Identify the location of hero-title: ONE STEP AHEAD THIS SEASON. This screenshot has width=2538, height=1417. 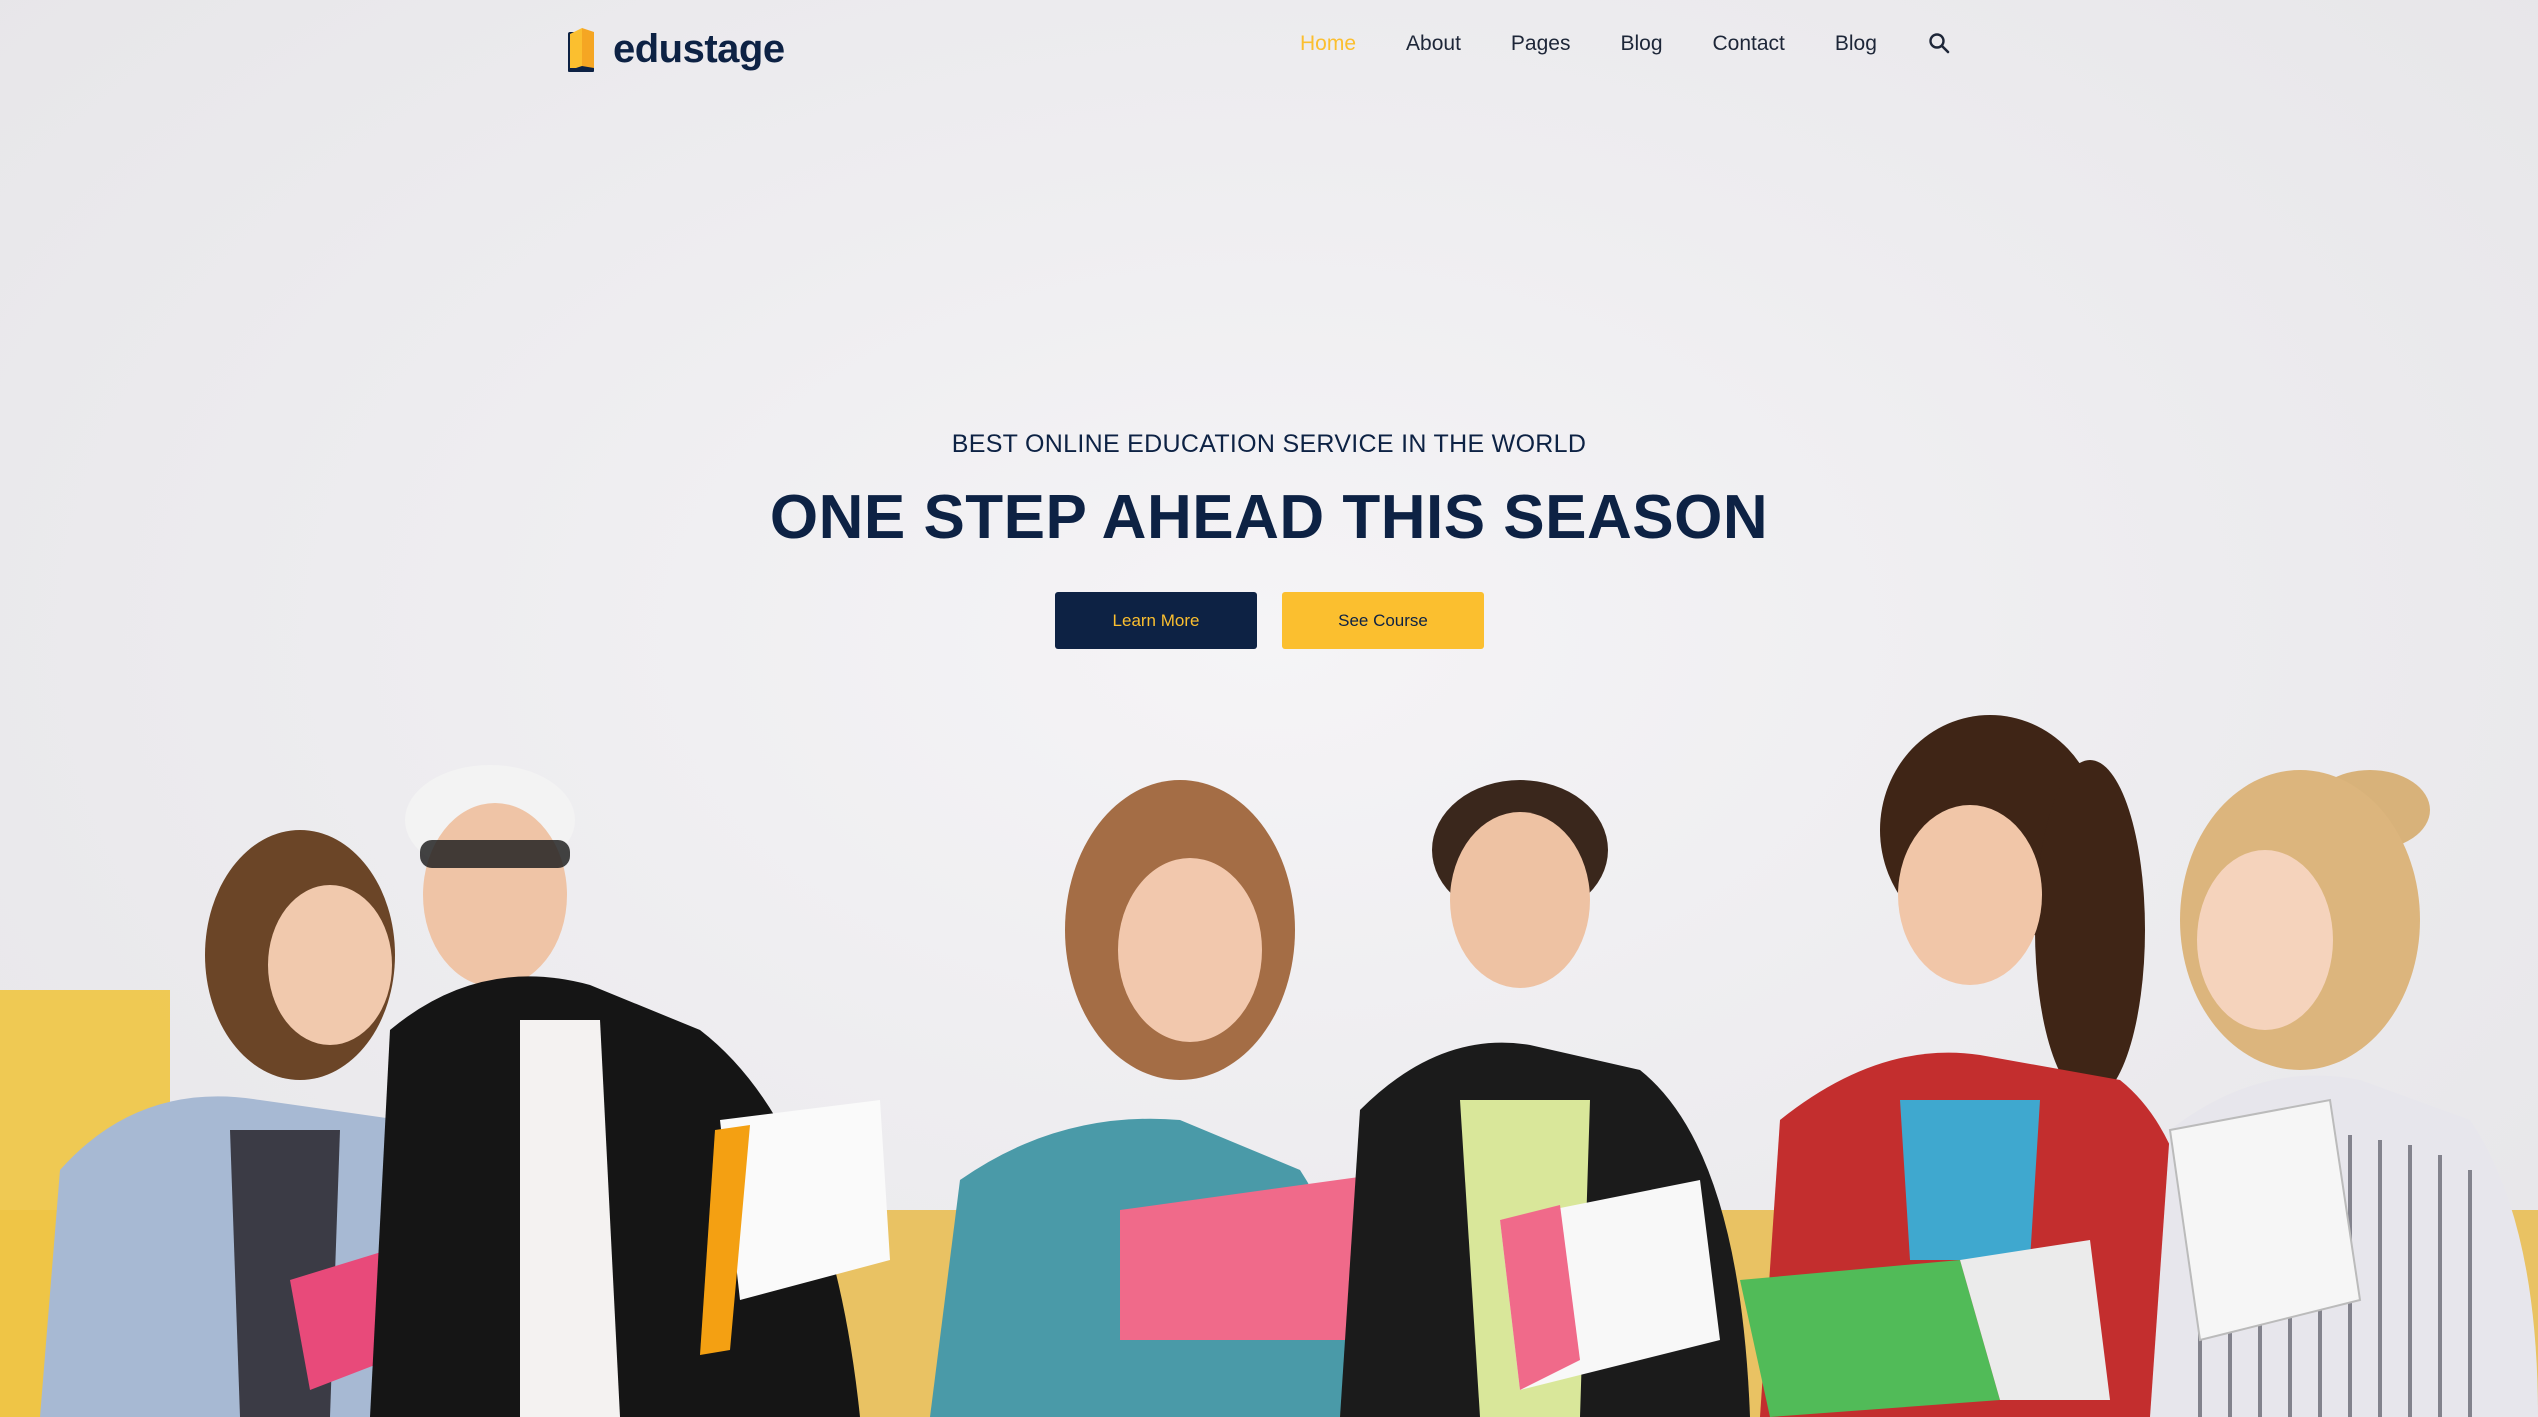
(1269, 517).